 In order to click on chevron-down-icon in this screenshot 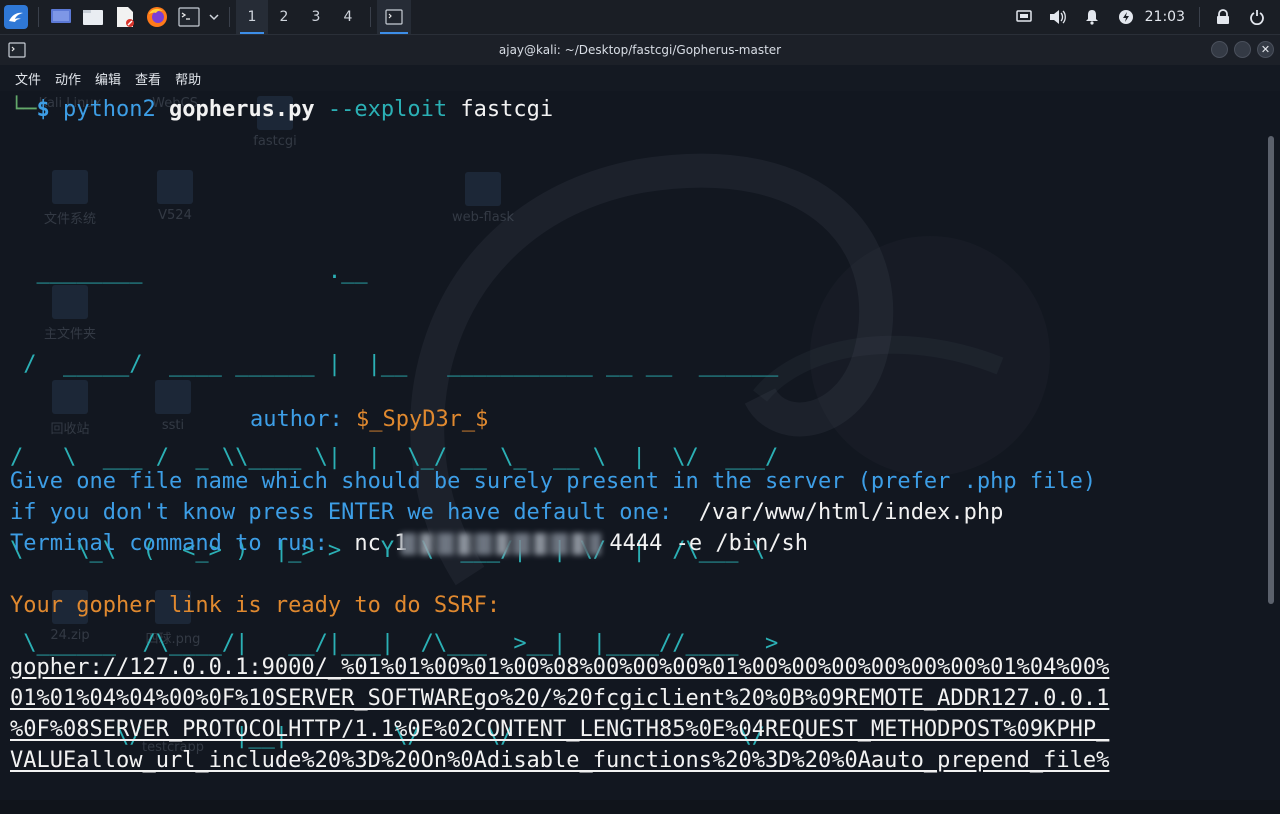, I will do `click(214, 17)`.